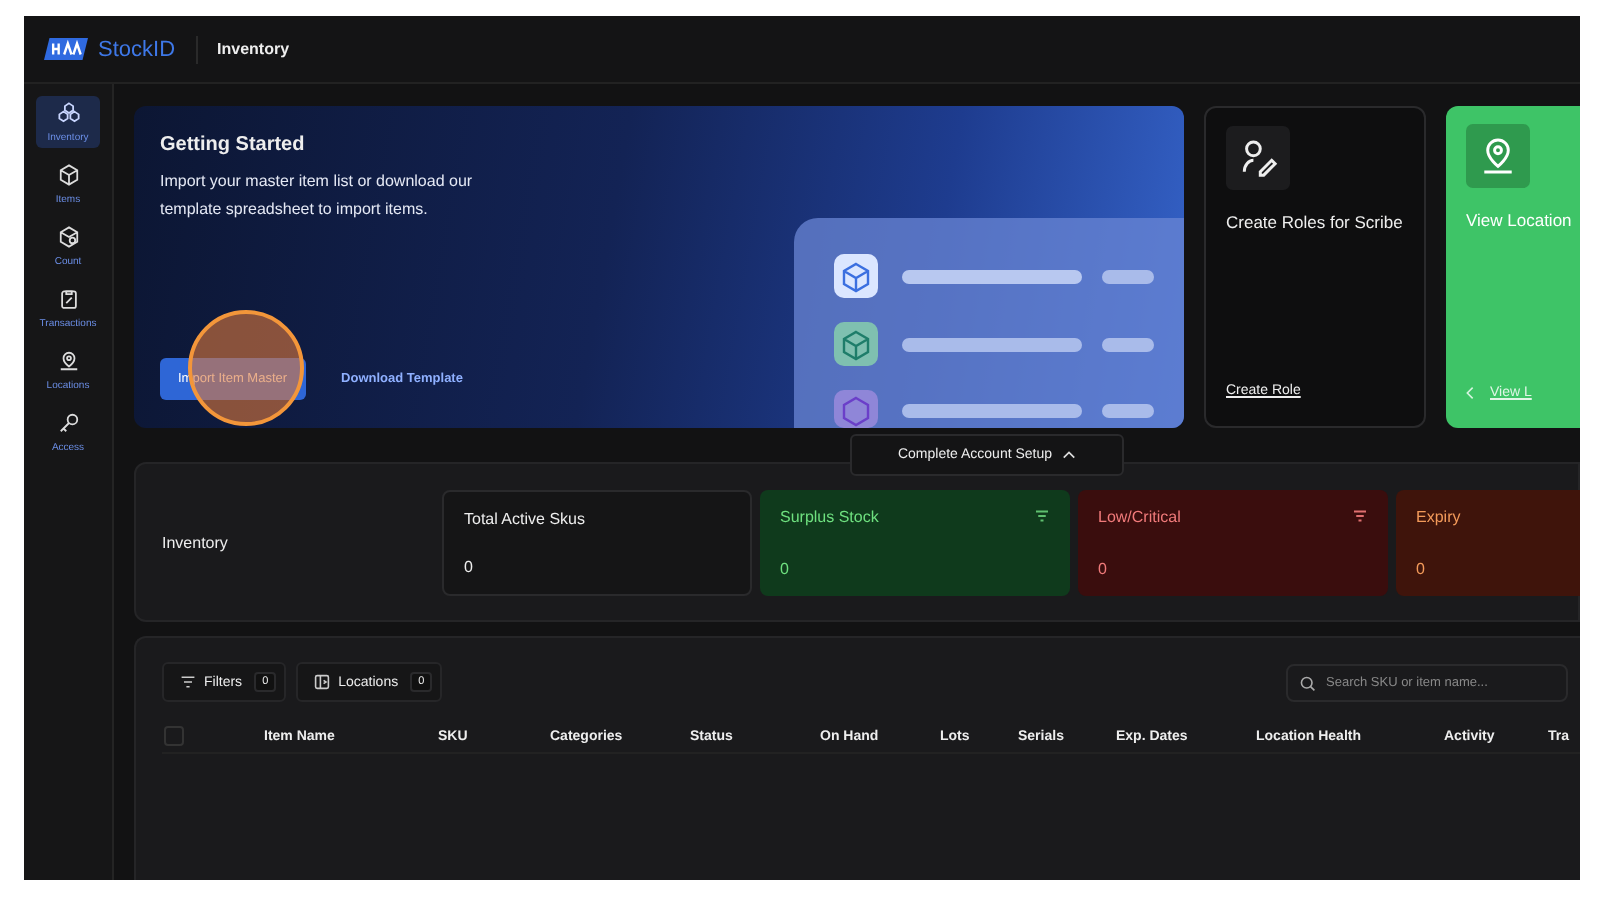  What do you see at coordinates (68, 237) in the screenshot?
I see `box-search-icon` at bounding box center [68, 237].